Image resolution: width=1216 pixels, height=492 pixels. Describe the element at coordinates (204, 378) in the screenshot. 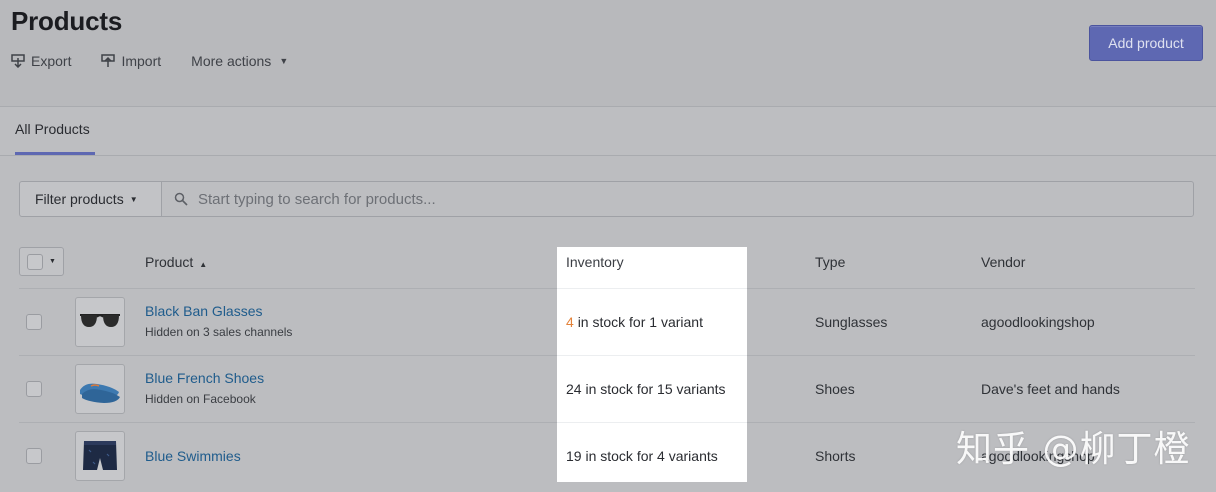

I see `product-name-link: Blue French Shoes` at that location.